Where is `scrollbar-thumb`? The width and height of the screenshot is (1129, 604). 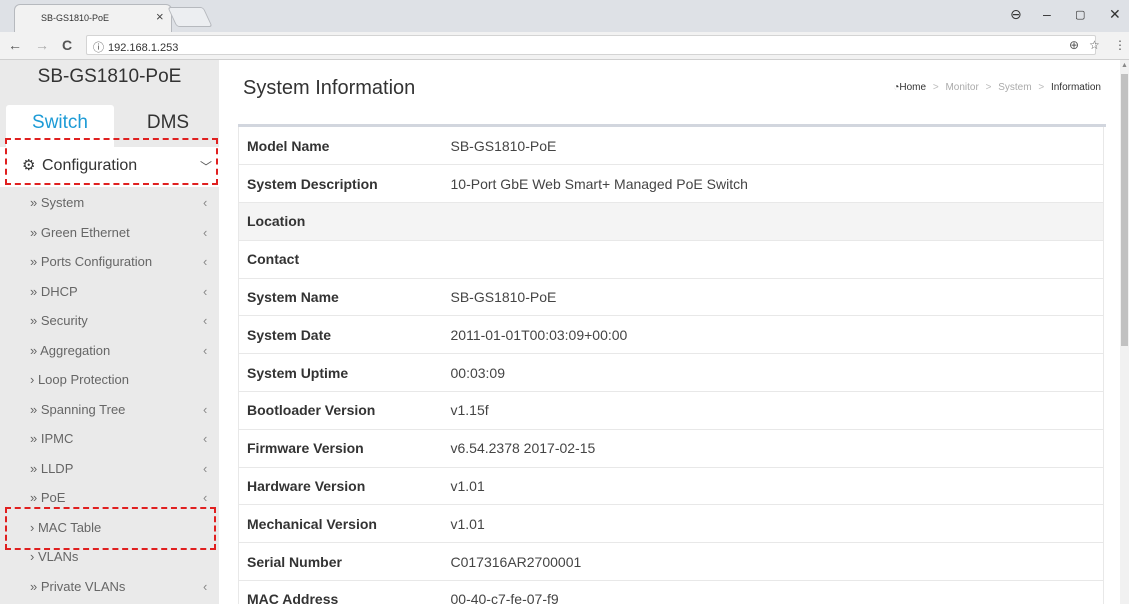
scrollbar-thumb is located at coordinates (1124, 210).